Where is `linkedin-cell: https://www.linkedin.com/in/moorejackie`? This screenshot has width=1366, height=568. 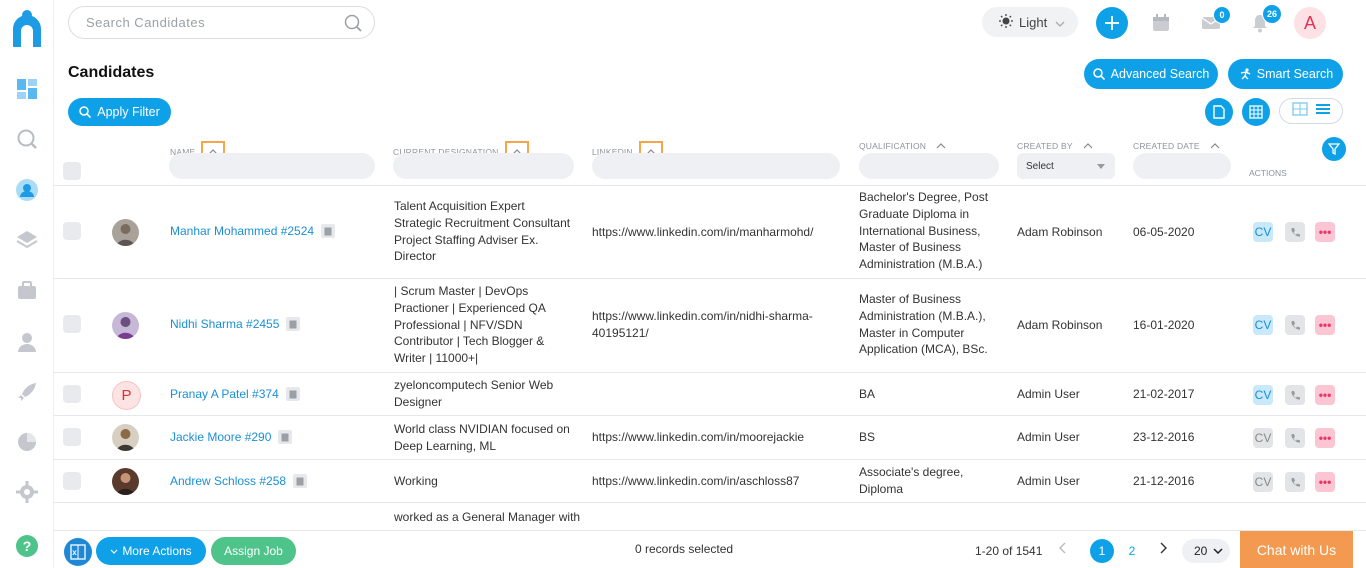 linkedin-cell: https://www.linkedin.com/in/moorejackie is located at coordinates (698, 437).